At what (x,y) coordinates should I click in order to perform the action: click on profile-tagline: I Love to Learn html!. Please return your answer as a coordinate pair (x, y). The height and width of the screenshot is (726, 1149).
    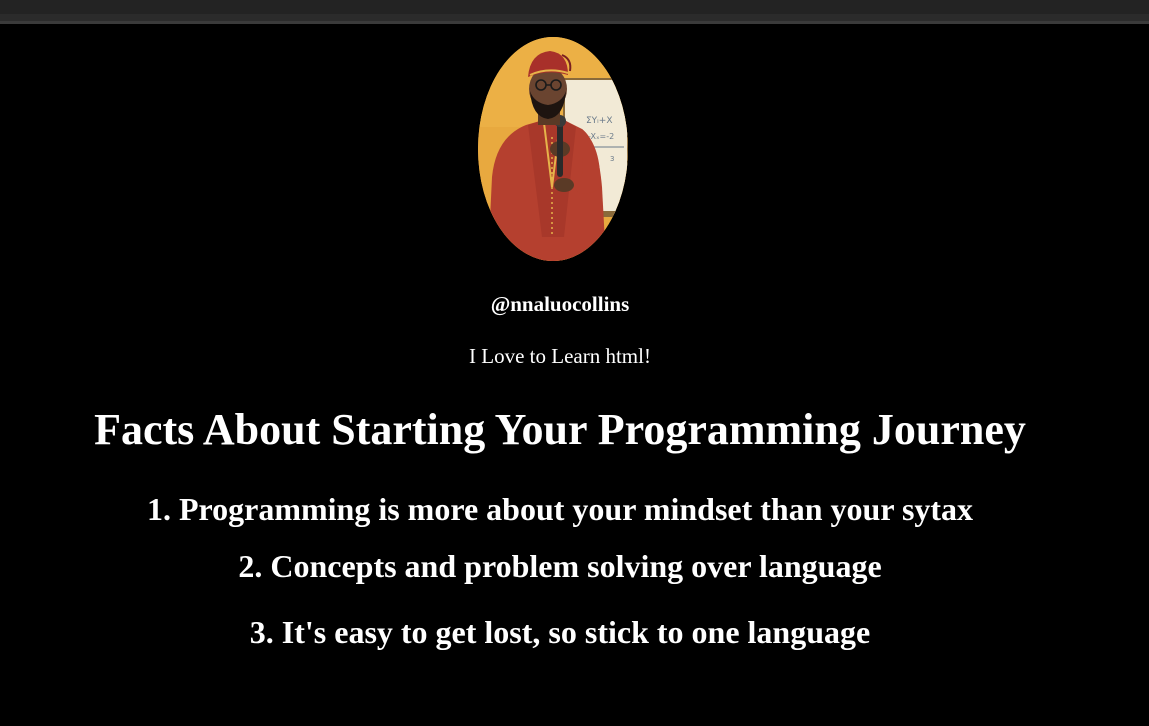
    Looking at the image, I should click on (560, 356).